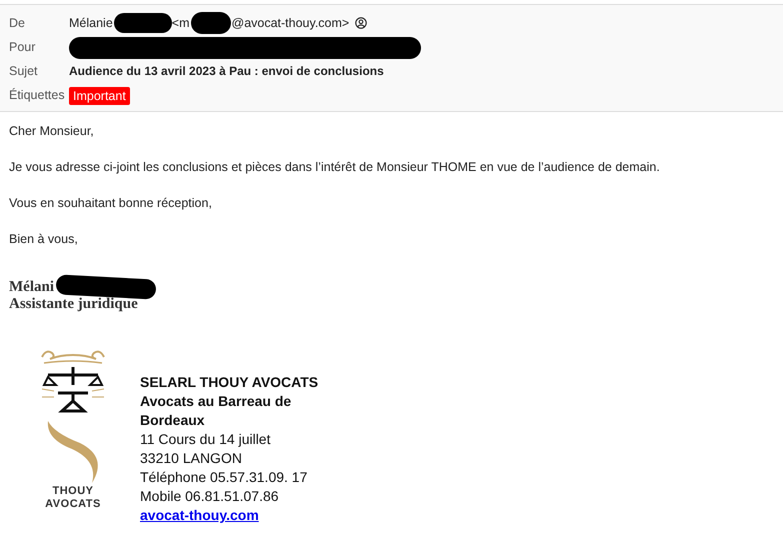 This screenshot has width=783, height=560. What do you see at coordinates (23, 71) in the screenshot?
I see `field-label: Sujet` at bounding box center [23, 71].